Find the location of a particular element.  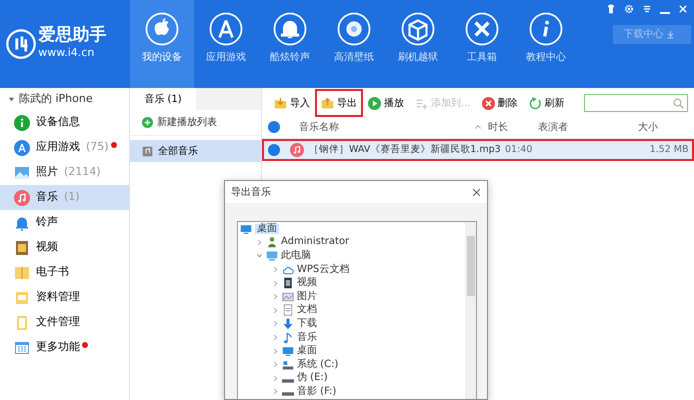

folder-item: 伪 (E:) is located at coordinates (312, 378).